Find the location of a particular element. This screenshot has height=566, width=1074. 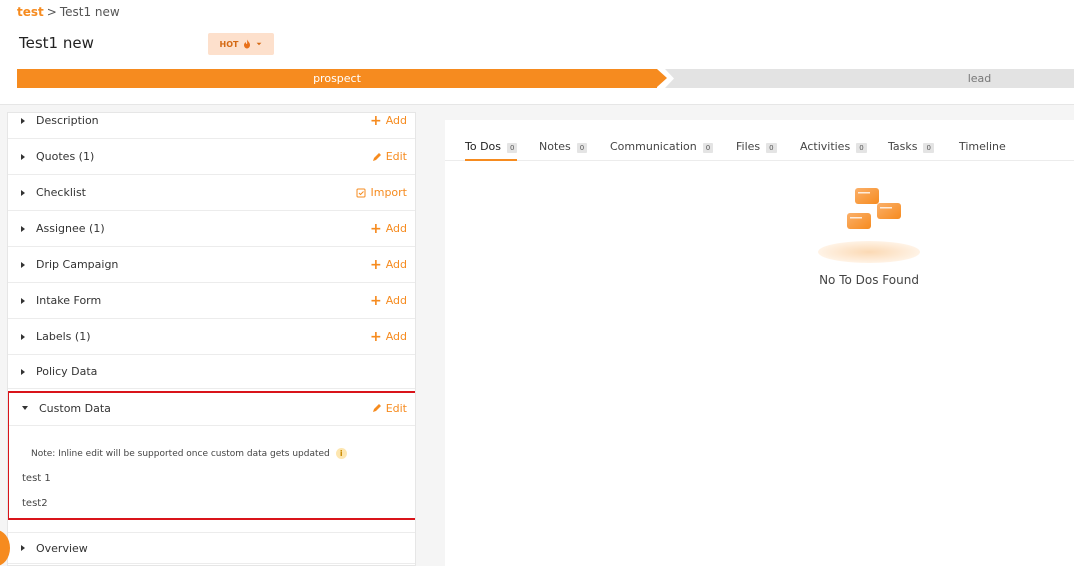

add-labels-button: + Add is located at coordinates (388, 337).